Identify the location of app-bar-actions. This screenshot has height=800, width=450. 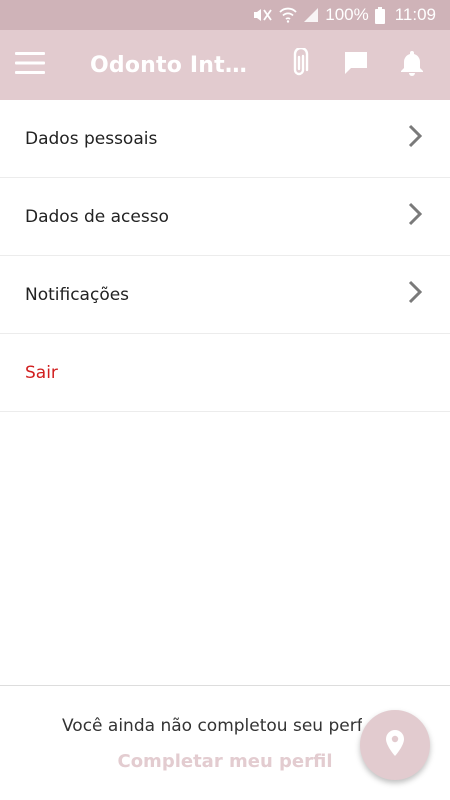
(356, 65).